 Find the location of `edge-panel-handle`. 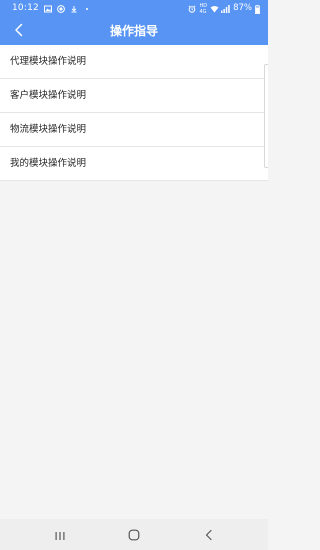

edge-panel-handle is located at coordinates (266, 116).